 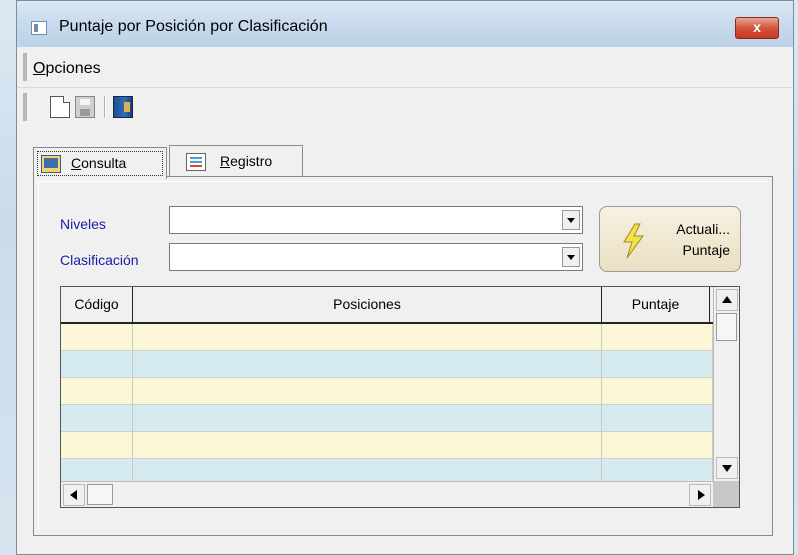 I want to click on grid-header: Código Posiciones Puntaje, so click(x=387, y=305).